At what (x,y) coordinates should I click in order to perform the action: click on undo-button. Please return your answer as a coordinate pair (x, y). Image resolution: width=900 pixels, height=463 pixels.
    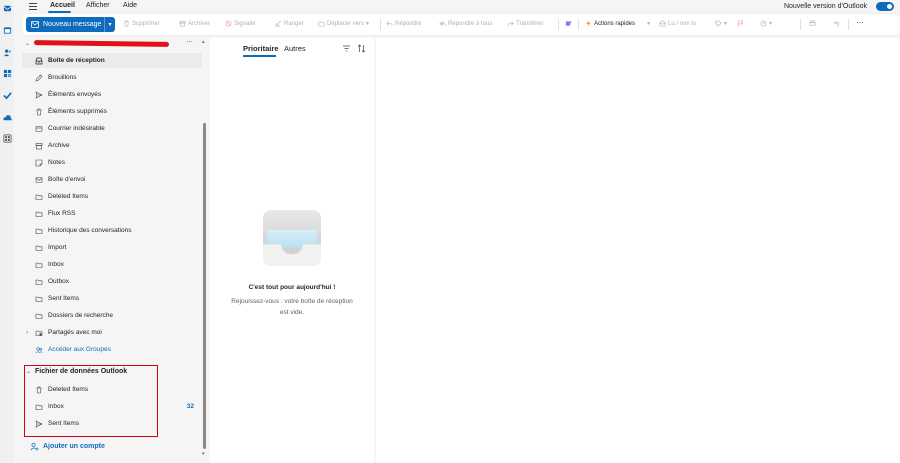
    Looking at the image, I should click on (836, 23).